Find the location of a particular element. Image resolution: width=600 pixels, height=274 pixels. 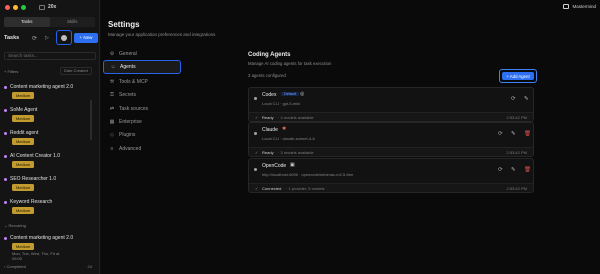

default-badge: Default is located at coordinates (290, 94).